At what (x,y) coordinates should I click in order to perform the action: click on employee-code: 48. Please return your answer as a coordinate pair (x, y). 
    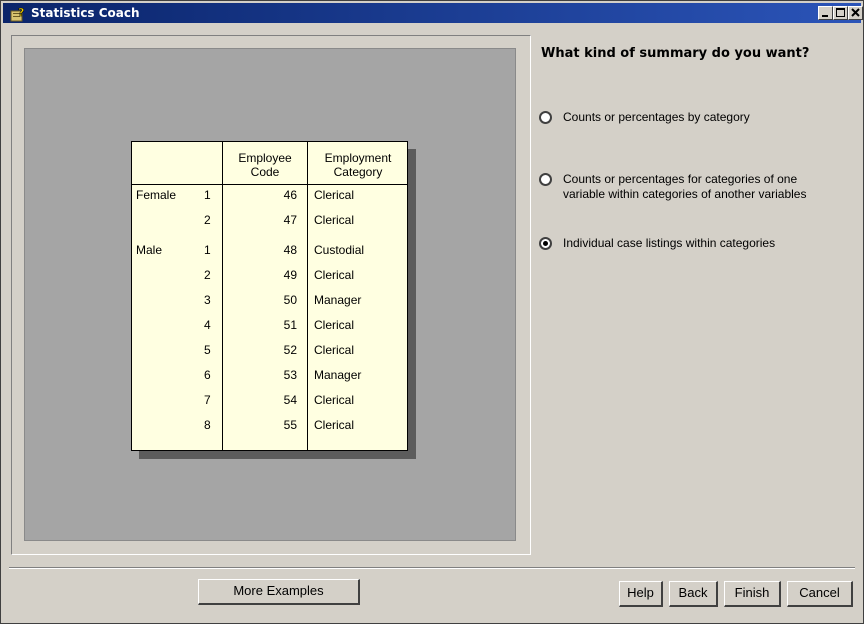
    Looking at the image, I should click on (290, 250).